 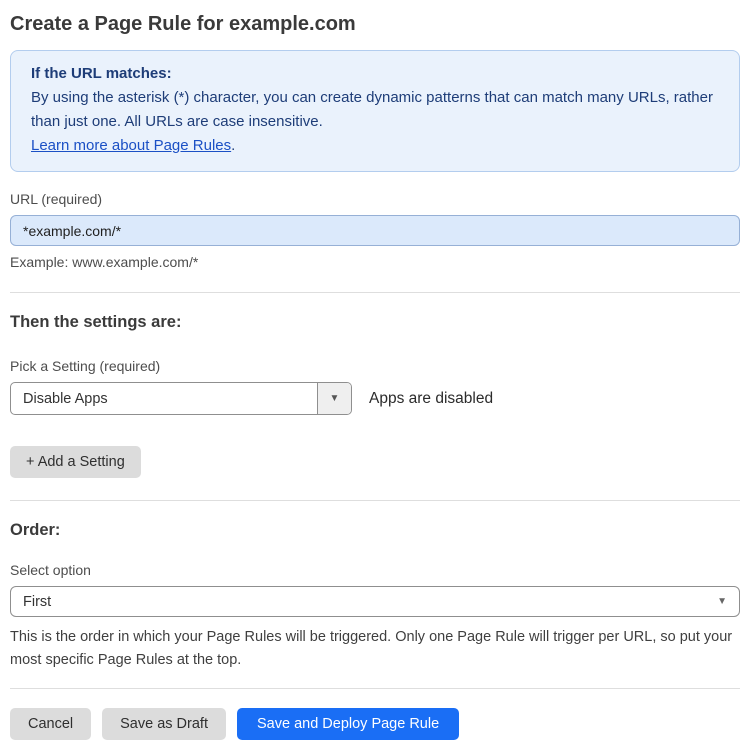 What do you see at coordinates (51, 724) in the screenshot?
I see `cancel-button: Cancel` at bounding box center [51, 724].